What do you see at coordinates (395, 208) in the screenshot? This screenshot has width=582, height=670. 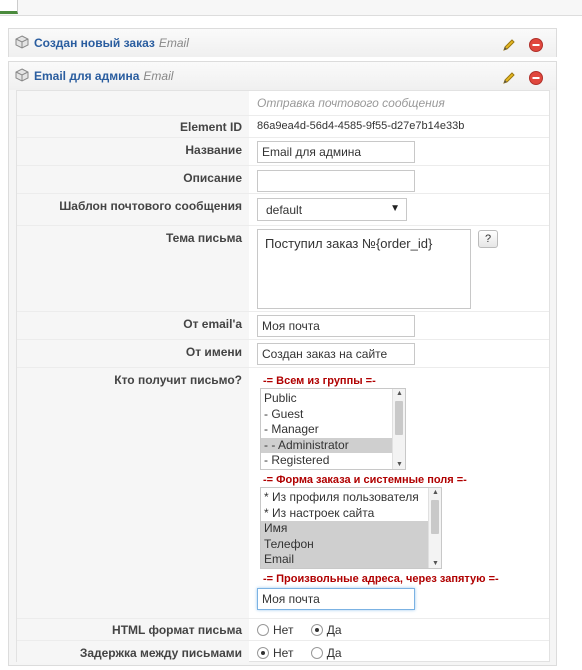 I see `chevron-down-icon: ▼` at bounding box center [395, 208].